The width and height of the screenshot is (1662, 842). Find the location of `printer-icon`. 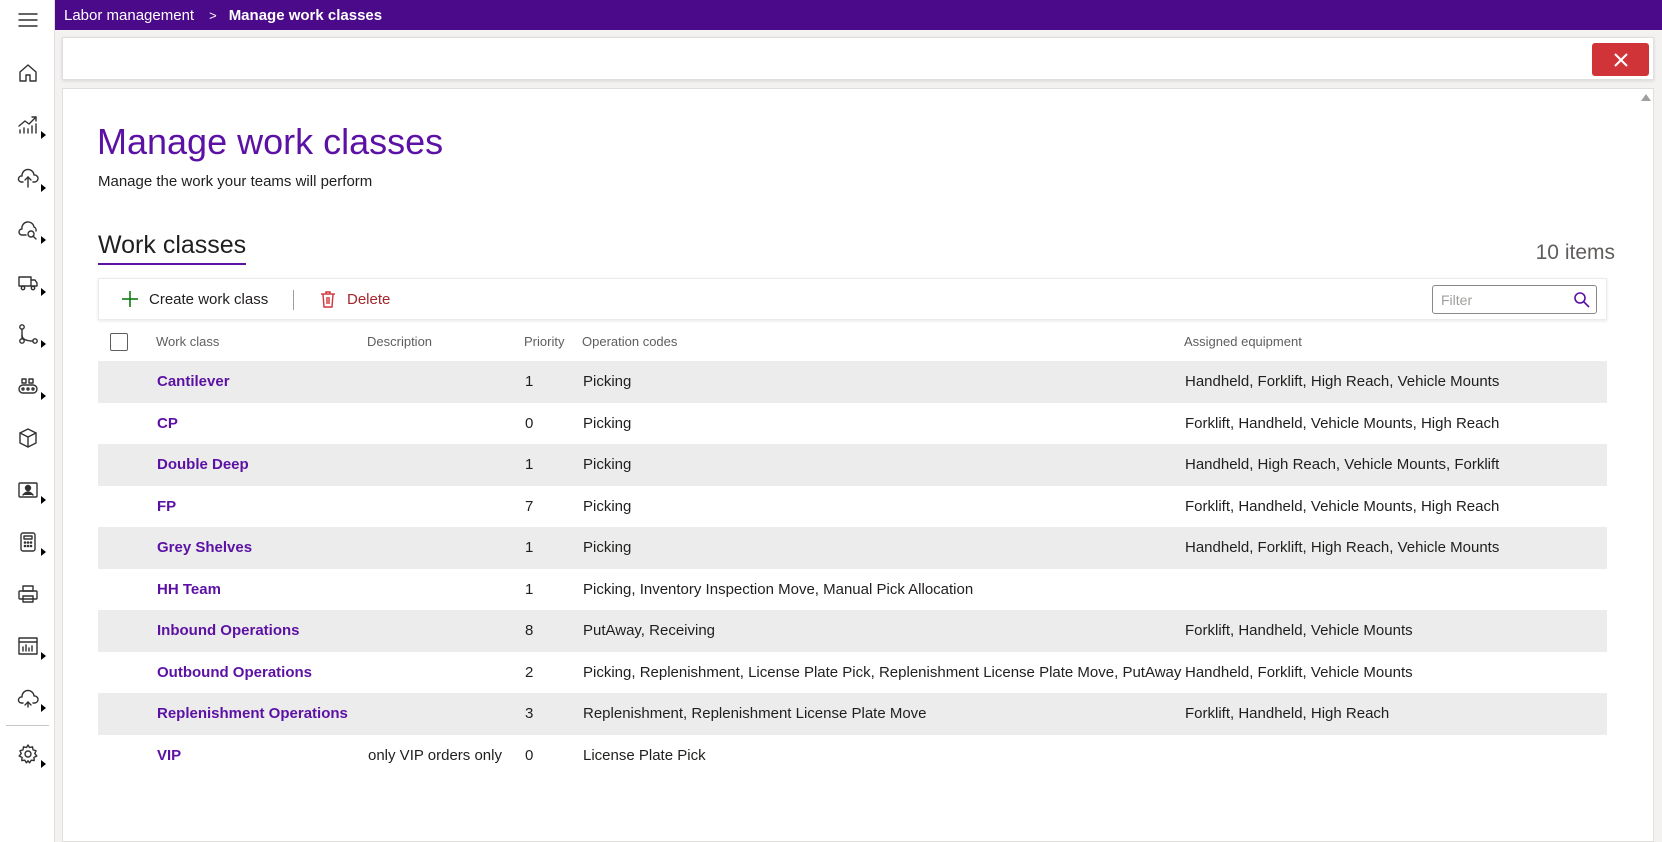

printer-icon is located at coordinates (27, 594).